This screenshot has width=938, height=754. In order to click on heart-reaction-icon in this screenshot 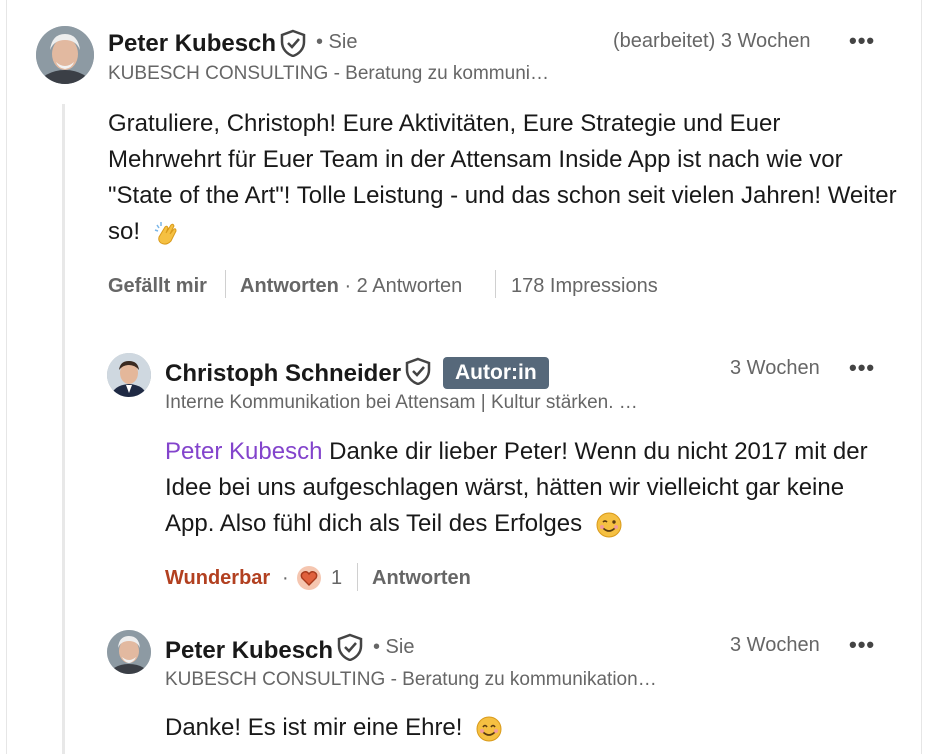, I will do `click(309, 578)`.